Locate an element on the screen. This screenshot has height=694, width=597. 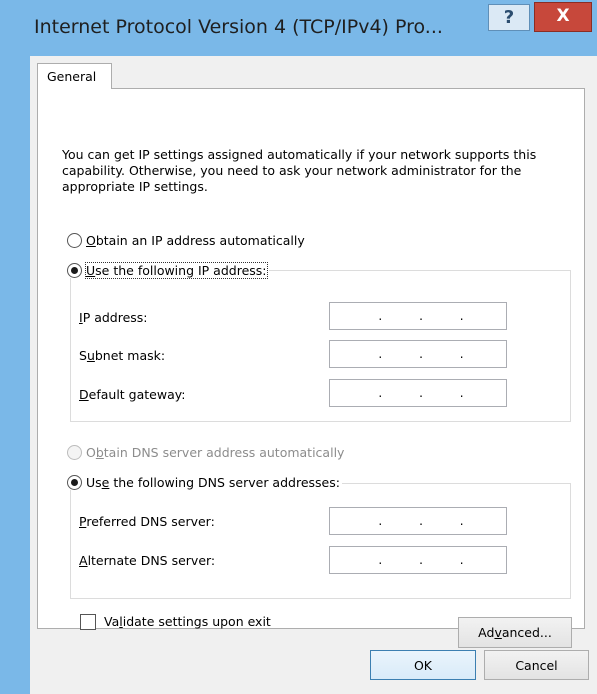
ip-address-label: IP address: is located at coordinates (113, 317).